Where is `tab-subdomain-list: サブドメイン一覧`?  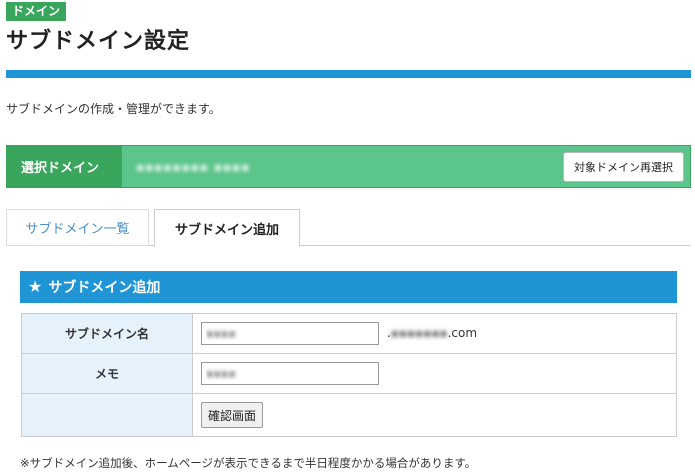 tab-subdomain-list: サブドメイン一覧 is located at coordinates (77, 227).